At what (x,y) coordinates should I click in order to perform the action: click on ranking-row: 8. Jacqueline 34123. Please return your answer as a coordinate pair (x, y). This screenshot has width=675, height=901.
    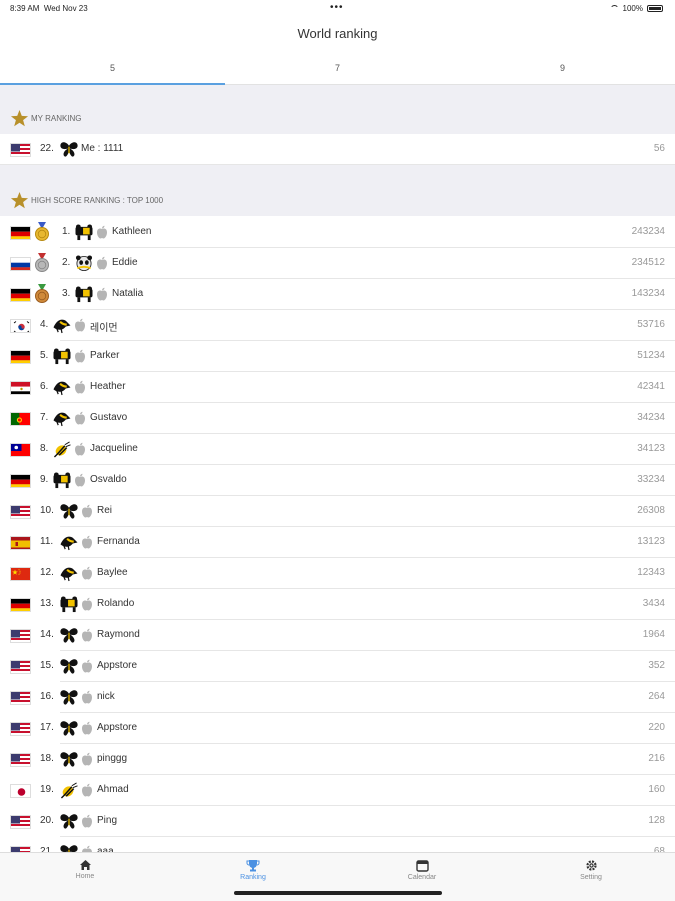
    Looking at the image, I should click on (337, 449).